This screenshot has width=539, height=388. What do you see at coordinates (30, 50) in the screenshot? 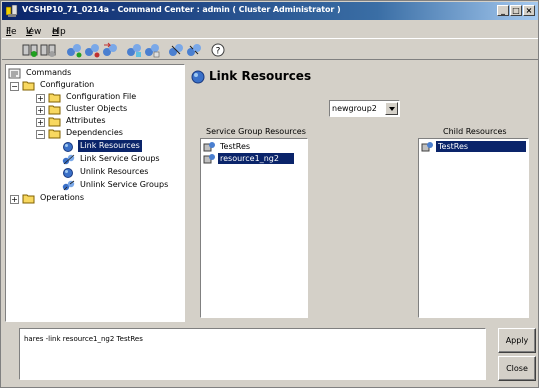
I see `online-icon` at bounding box center [30, 50].